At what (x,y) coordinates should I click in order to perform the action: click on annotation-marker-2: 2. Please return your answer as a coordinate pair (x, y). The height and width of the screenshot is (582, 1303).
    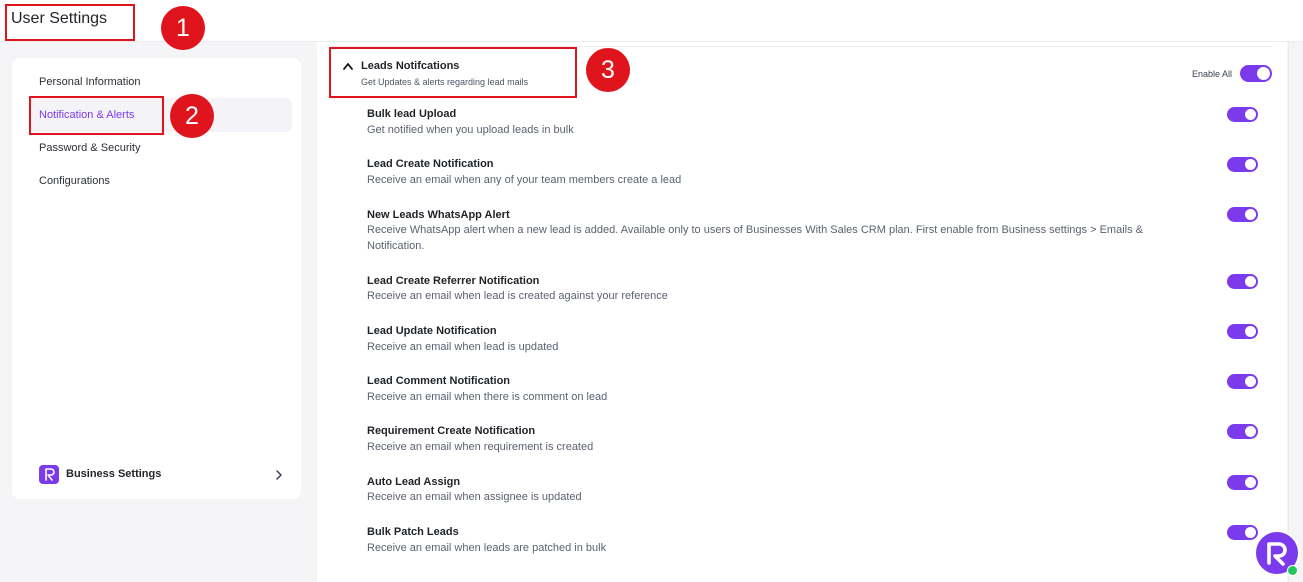
    Looking at the image, I should click on (192, 116).